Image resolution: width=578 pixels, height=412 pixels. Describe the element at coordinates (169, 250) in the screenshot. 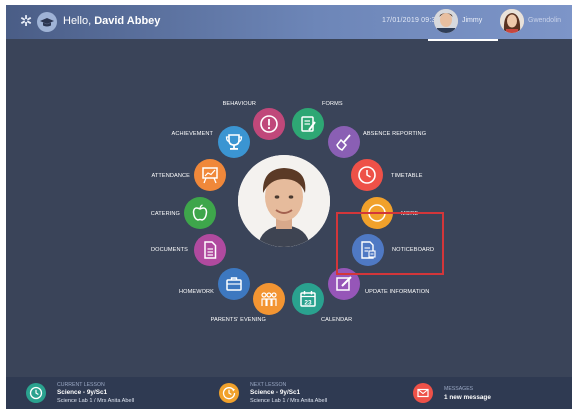

I see `documents-label: DOCUMENTS` at that location.